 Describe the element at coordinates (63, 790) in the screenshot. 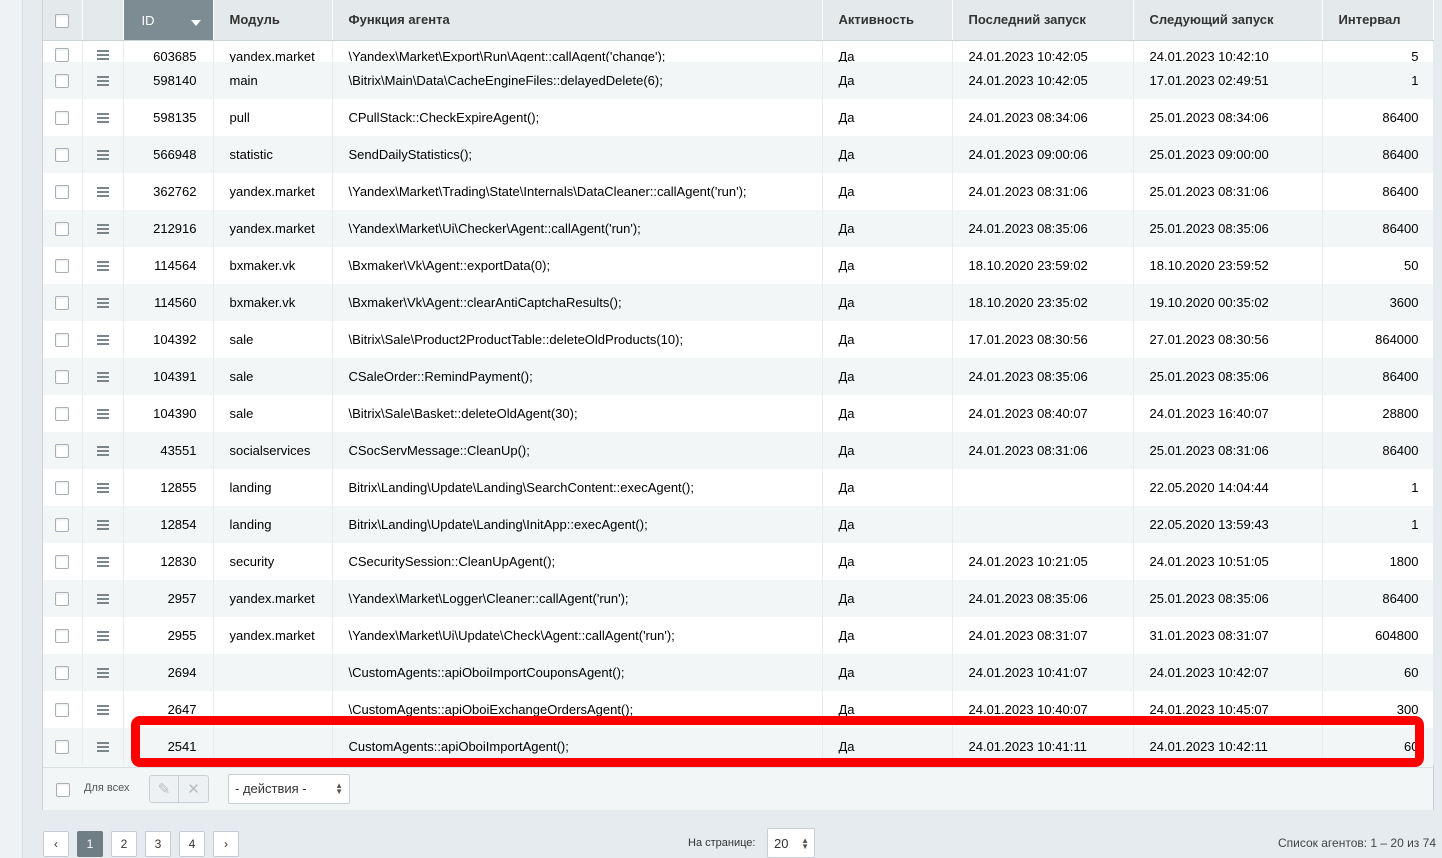

I see `for-all-checkbox` at that location.